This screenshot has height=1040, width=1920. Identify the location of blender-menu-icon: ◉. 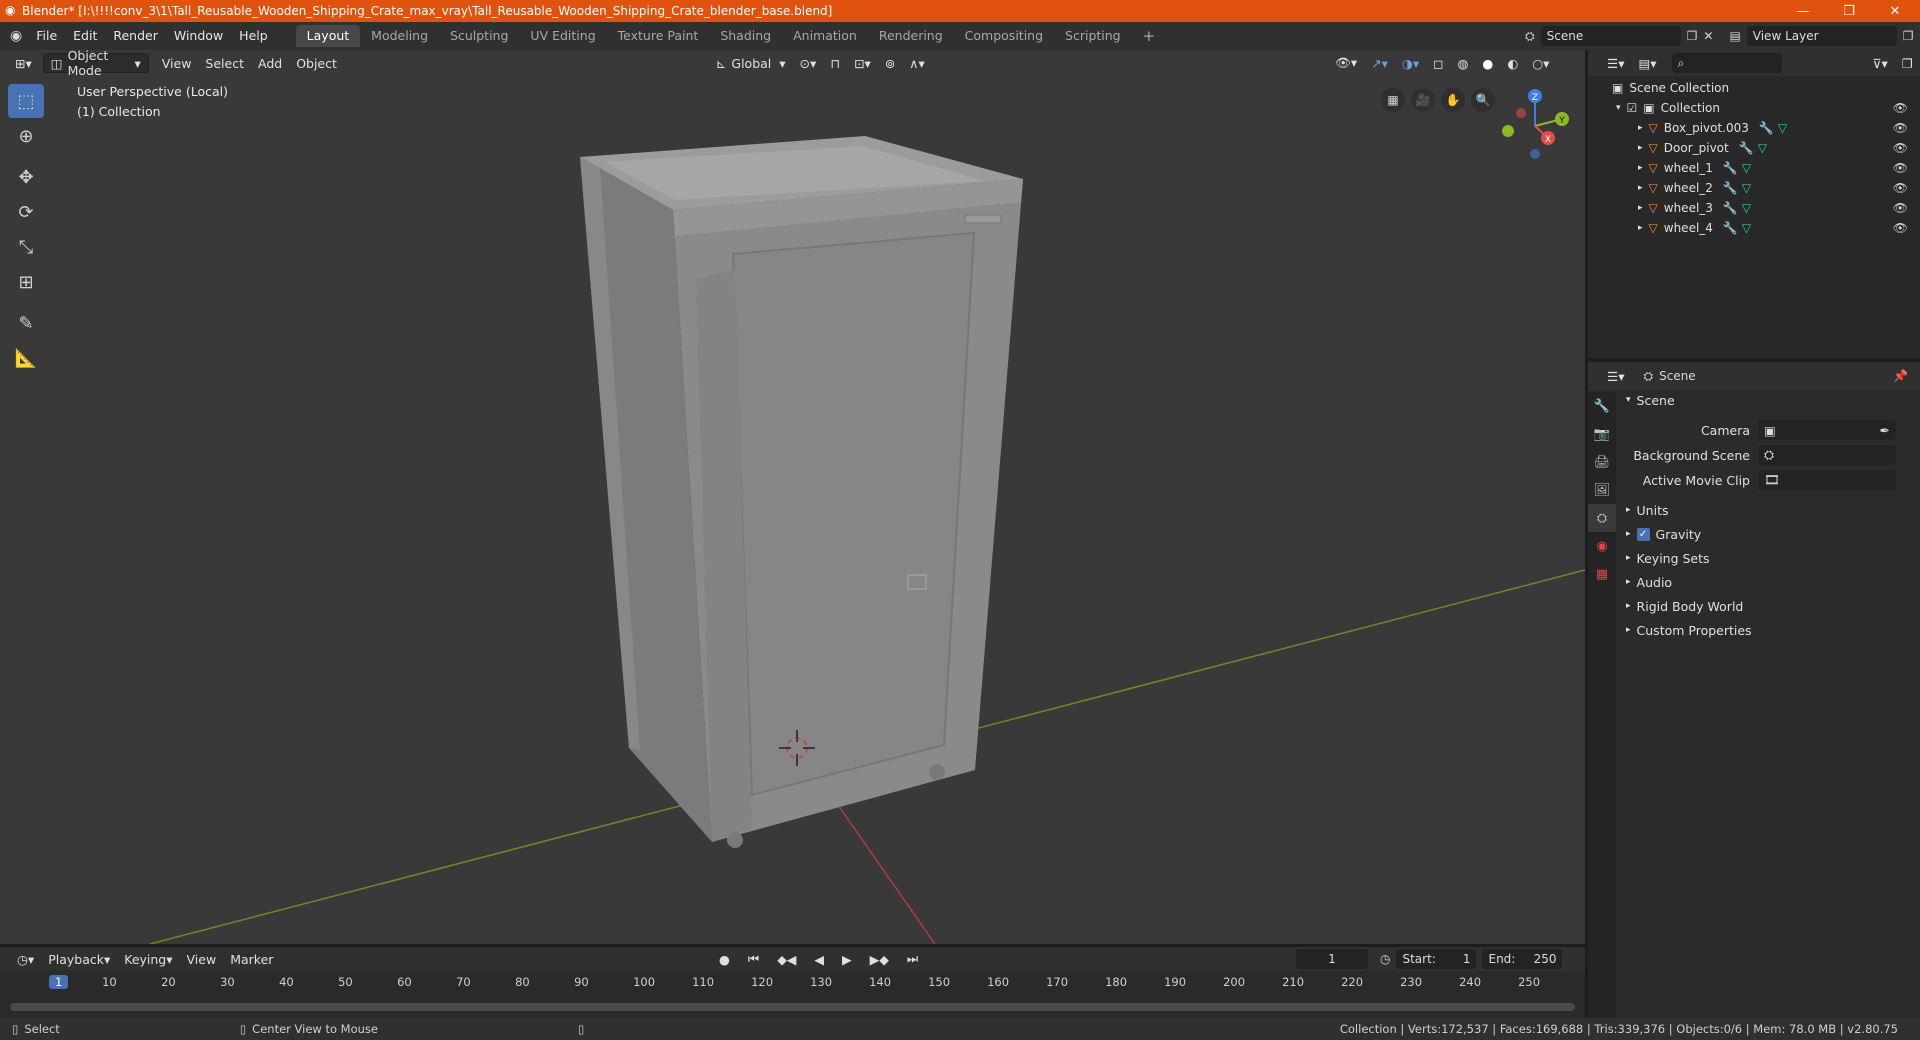
(16, 36).